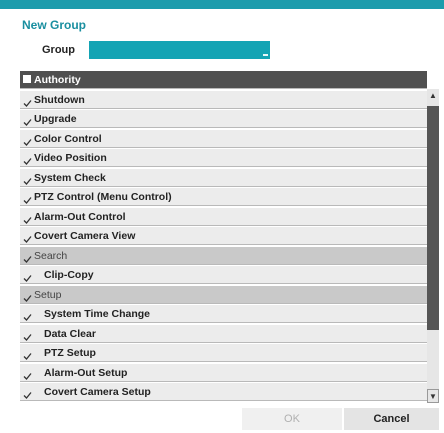 The width and height of the screenshot is (444, 433). What do you see at coordinates (70, 353) in the screenshot?
I see `authority-row-label: PTZ Setup` at bounding box center [70, 353].